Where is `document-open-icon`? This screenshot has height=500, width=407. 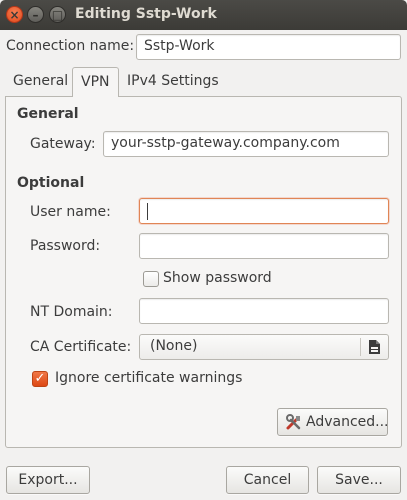
document-open-icon is located at coordinates (374, 347).